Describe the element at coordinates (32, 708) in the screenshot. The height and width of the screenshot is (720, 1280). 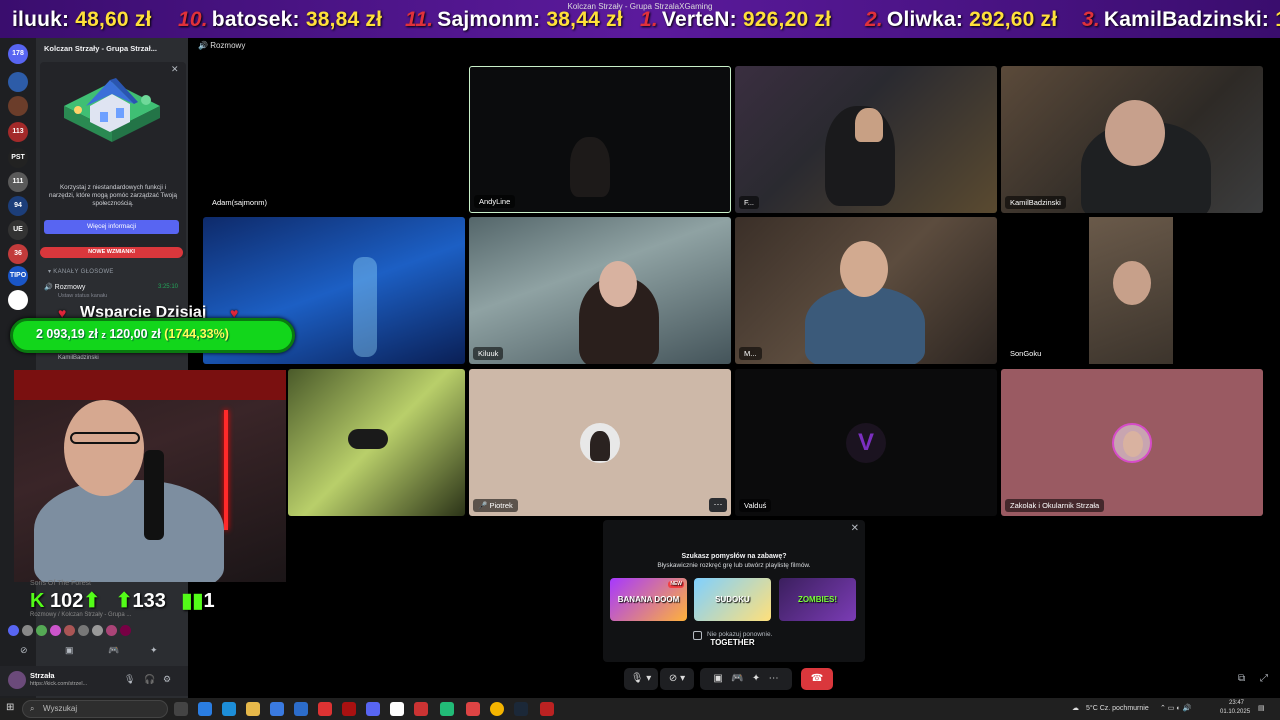
I see `search-icon: ⌕` at that location.